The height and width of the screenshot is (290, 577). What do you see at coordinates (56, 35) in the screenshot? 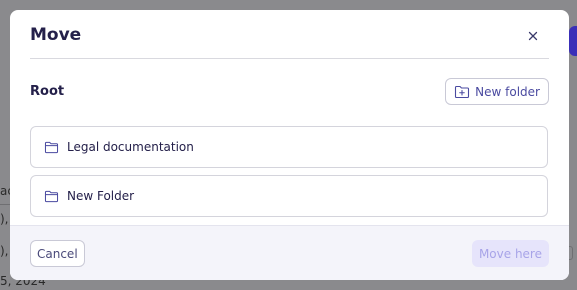
I see `dialog-title: Move` at bounding box center [56, 35].